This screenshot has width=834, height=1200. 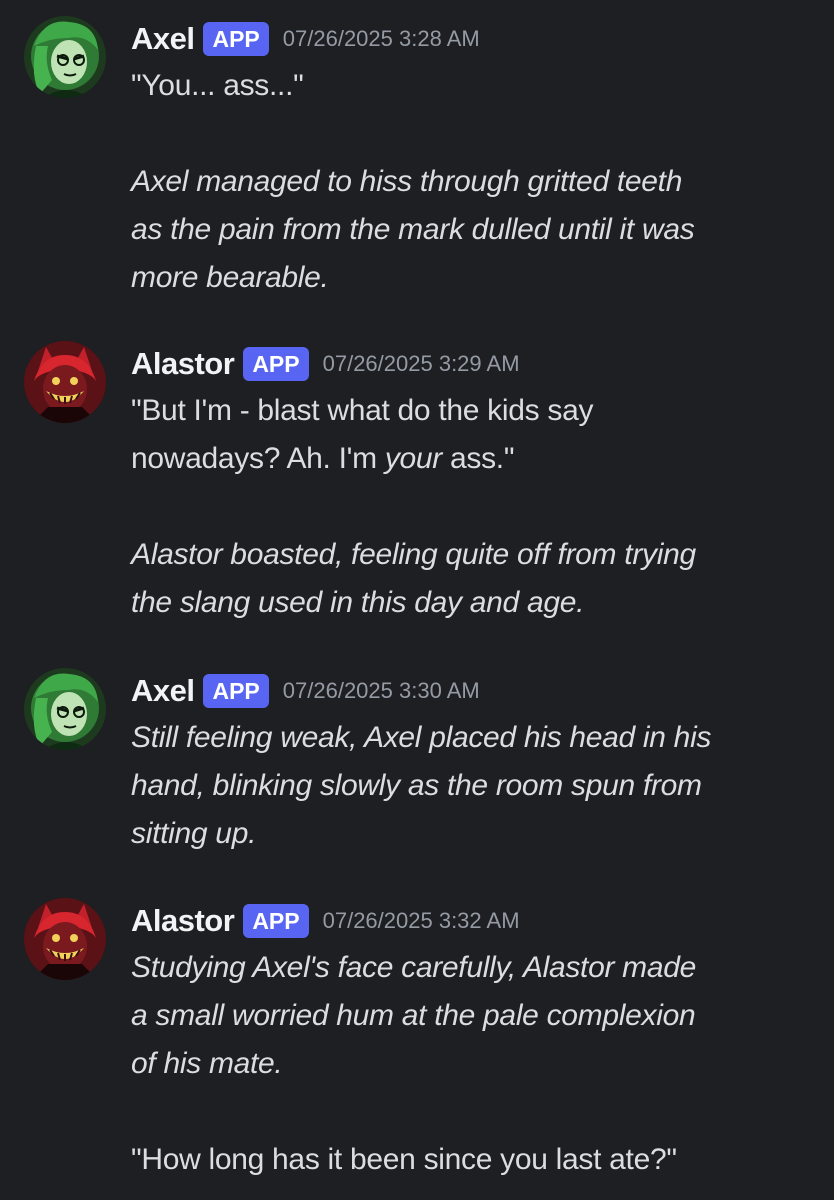 I want to click on message-header: Axel APP 07/26/2025 3:28 AM, so click(x=305, y=39).